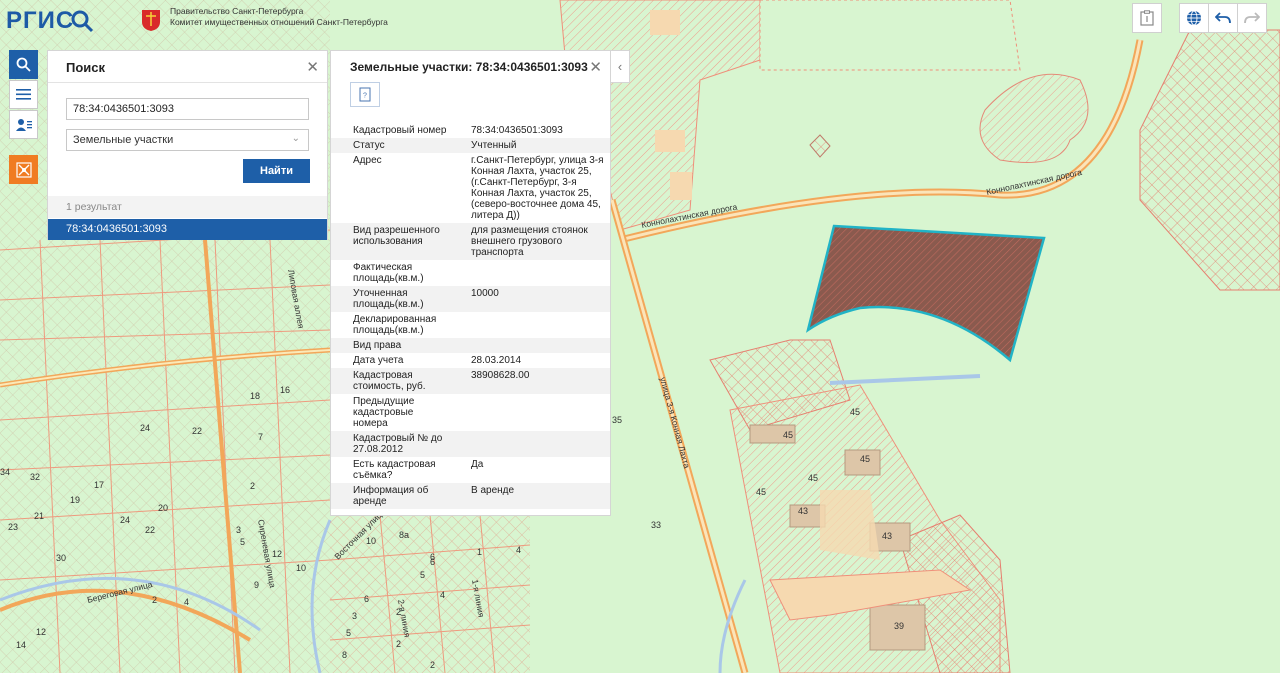 This screenshot has width=1280, height=673. I want to click on undo-icon, so click(1223, 18).